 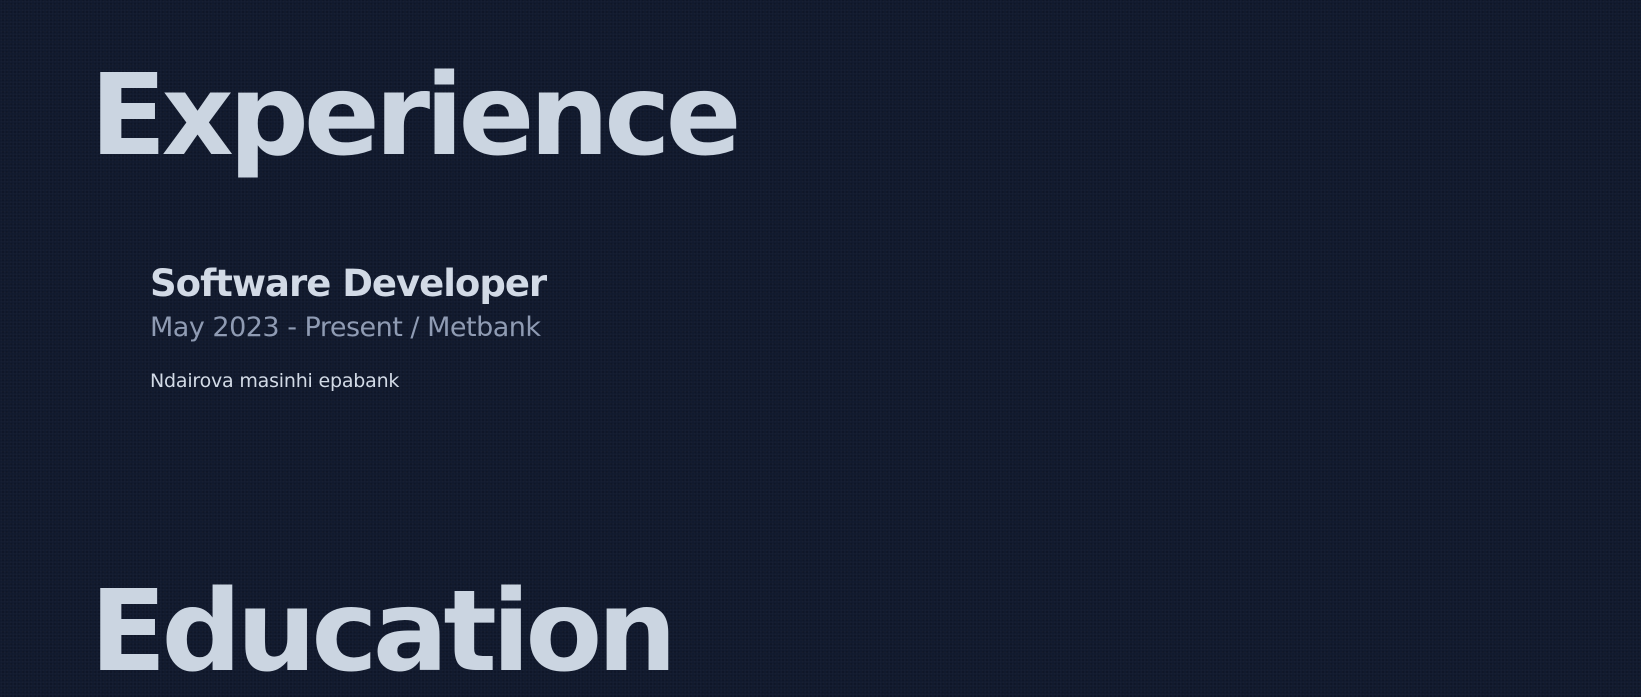 What do you see at coordinates (348, 283) in the screenshot?
I see `job-title: Software Developer` at bounding box center [348, 283].